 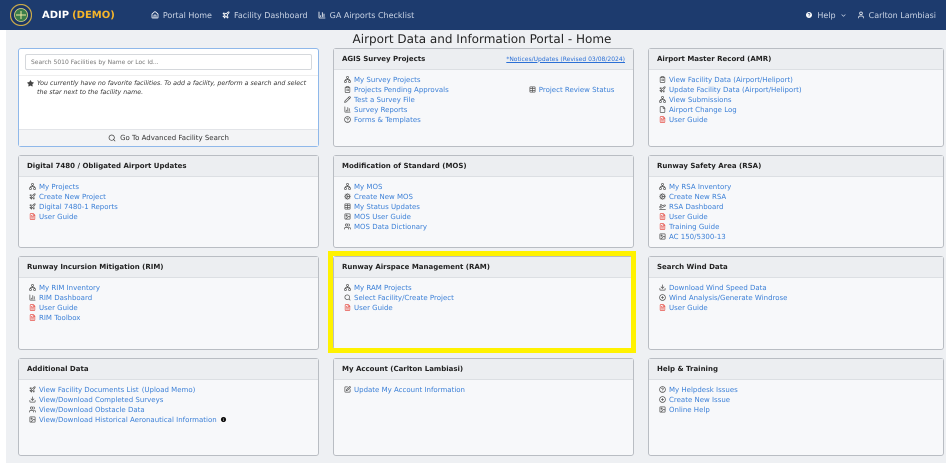 What do you see at coordinates (265, 15) in the screenshot?
I see `nav-link: Facility Dashboard` at bounding box center [265, 15].